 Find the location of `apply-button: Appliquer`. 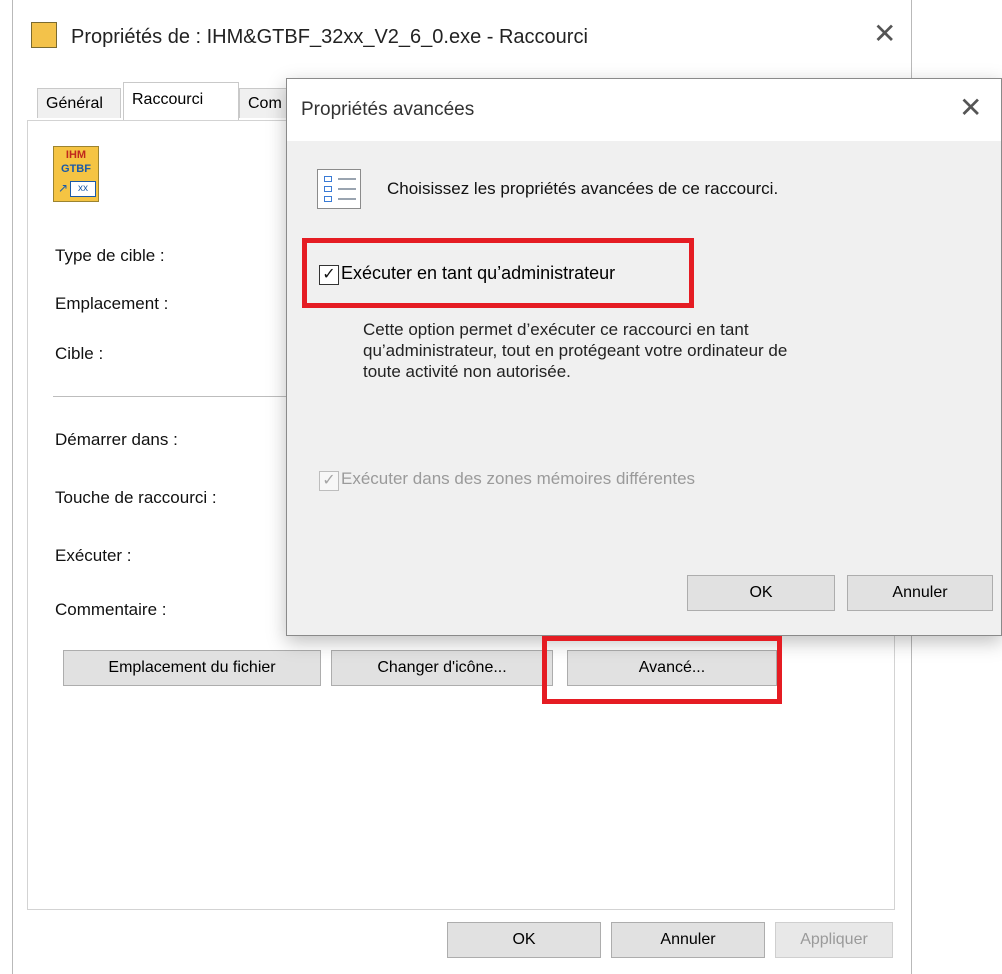

apply-button: Appliquer is located at coordinates (834, 940).